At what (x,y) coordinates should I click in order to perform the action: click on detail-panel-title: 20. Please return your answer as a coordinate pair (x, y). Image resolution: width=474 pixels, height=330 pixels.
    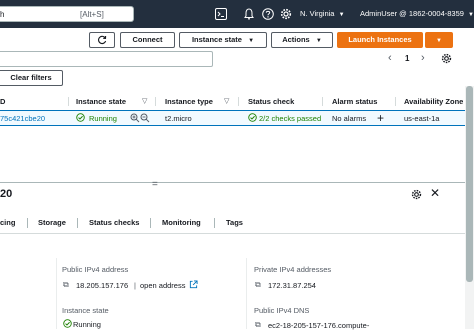
    Looking at the image, I should click on (6, 194).